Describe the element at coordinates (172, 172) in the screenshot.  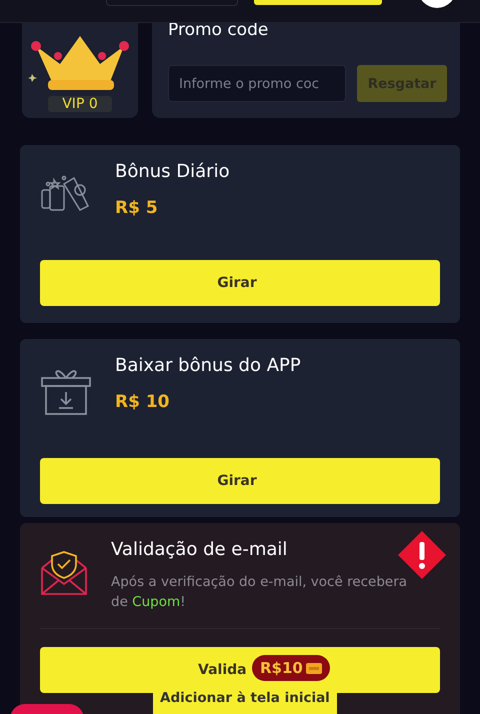
I see `card-title: Bônus Diário` at that location.